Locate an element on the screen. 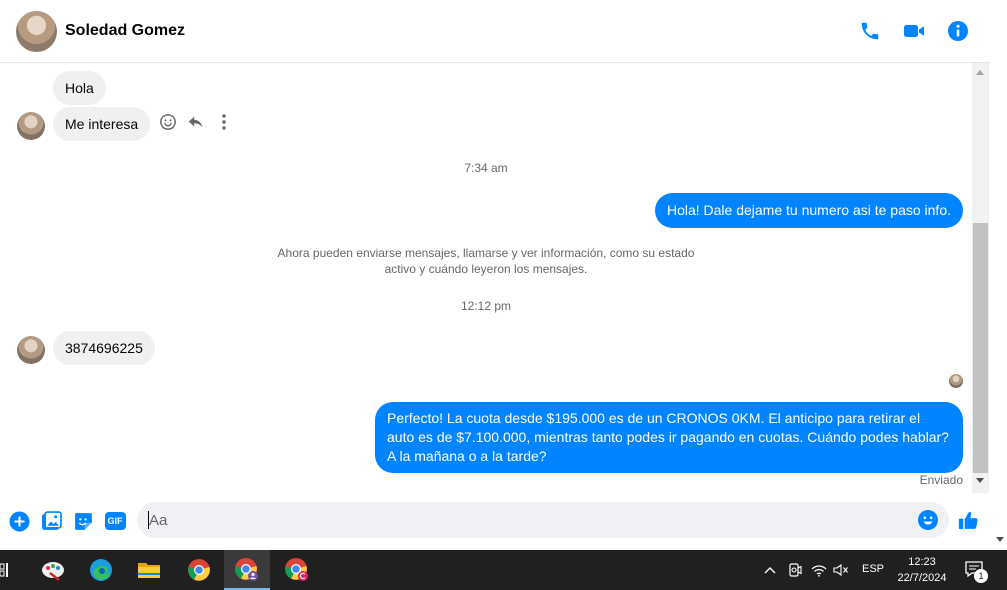 This screenshot has height=590, width=1007. clock-date: 22/7/2024 is located at coordinates (922, 578).